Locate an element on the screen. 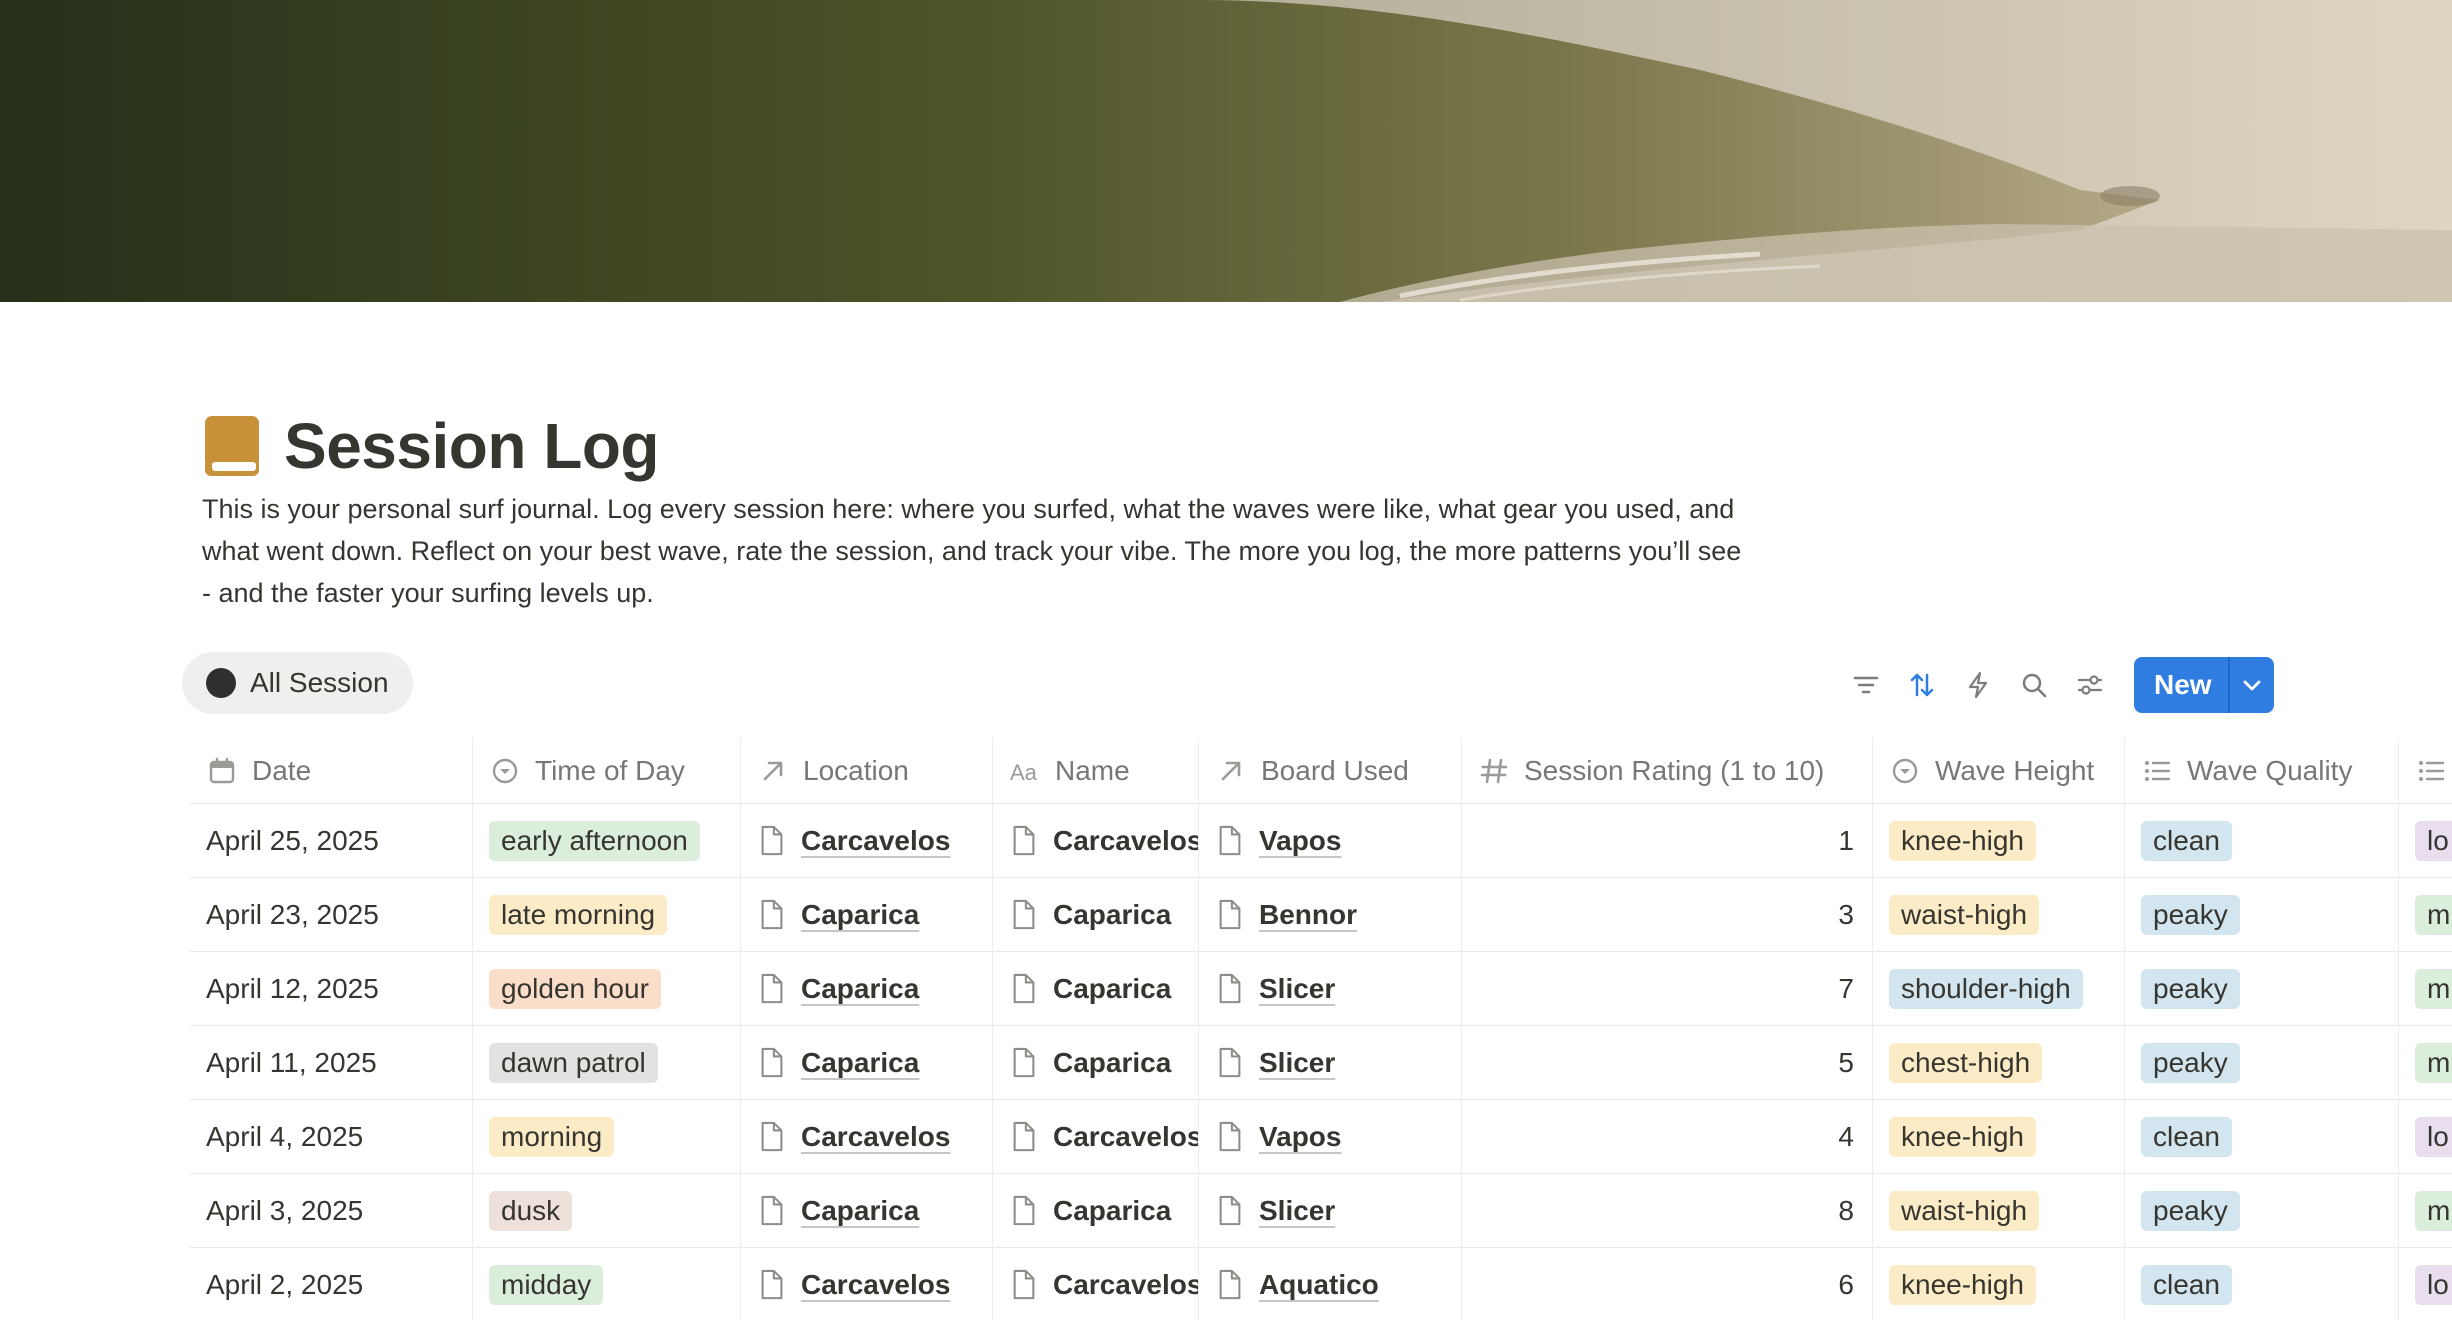  date-cell: April 23, 2025 is located at coordinates (331, 915).